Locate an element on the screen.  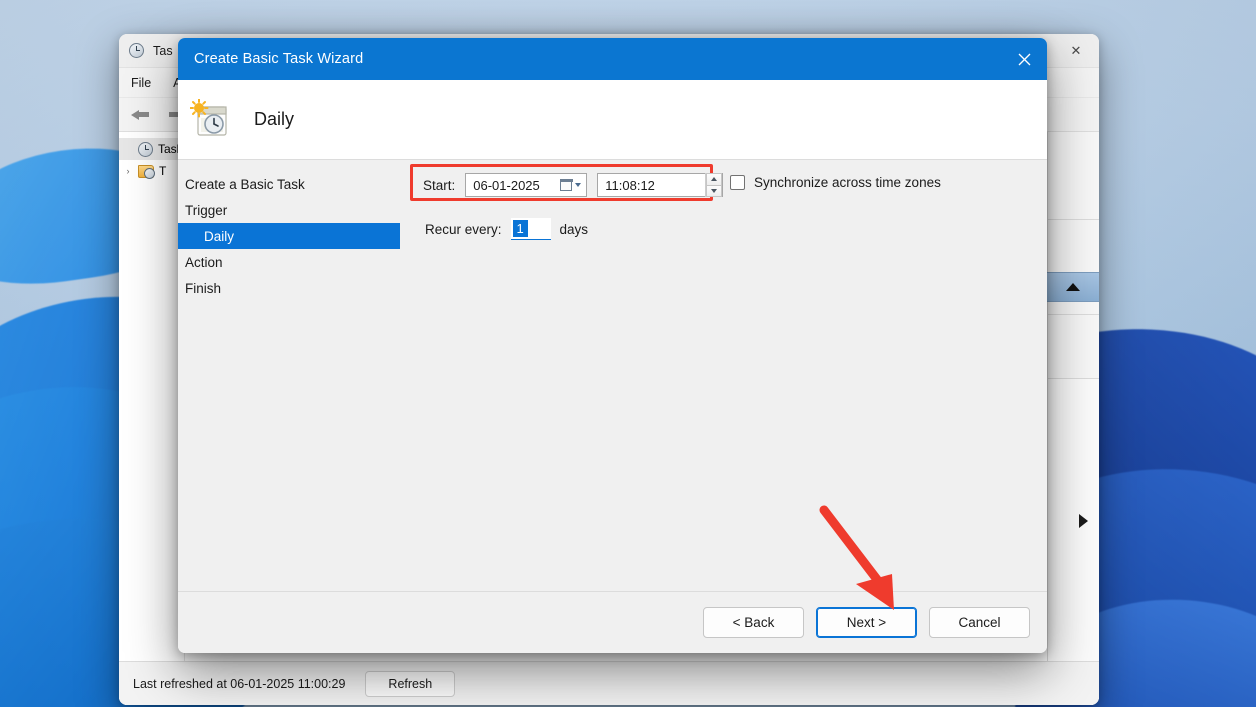
start-date-input: 06-01-2025 is located at coordinates (526, 185).